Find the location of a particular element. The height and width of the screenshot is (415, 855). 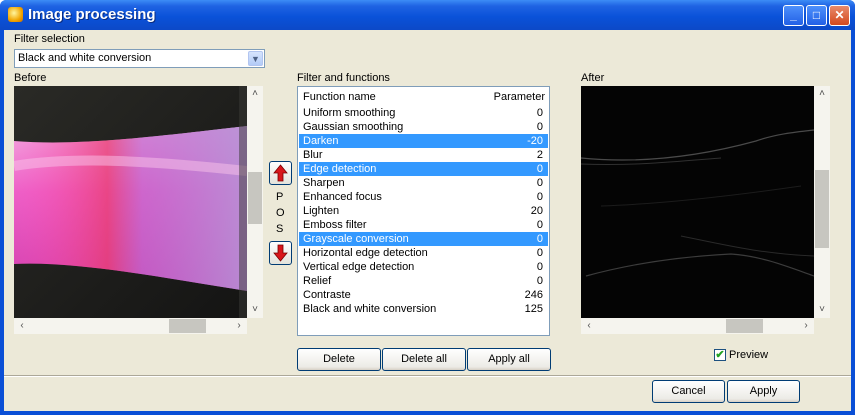

function-parameter: 125 is located at coordinates (533, 309).